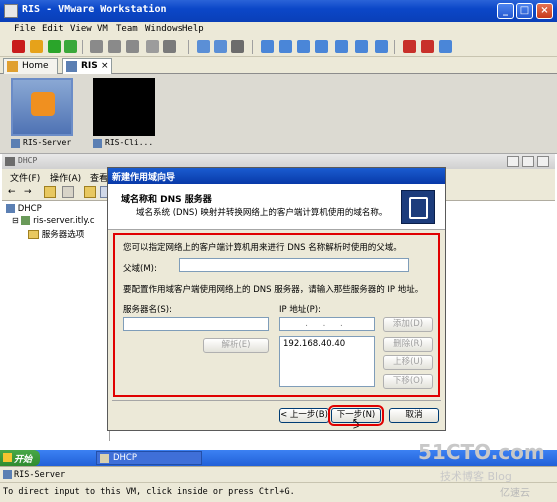  I want to click on tree-node-server-options: 服务器选项, so click(56, 234).